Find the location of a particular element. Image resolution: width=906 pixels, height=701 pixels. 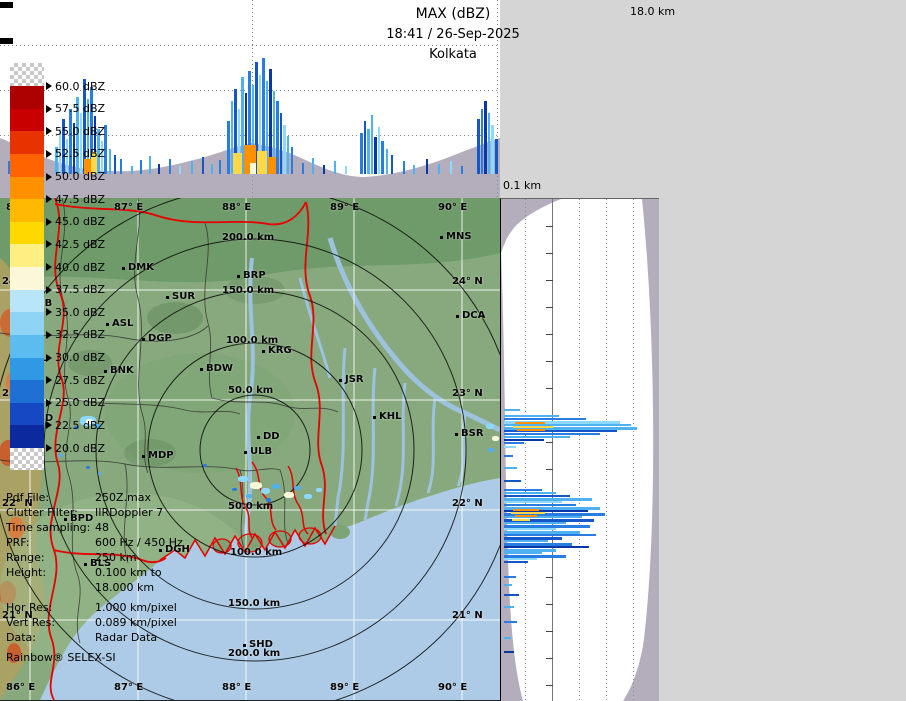

info-row-label: Time sampling: is located at coordinates (48, 527).